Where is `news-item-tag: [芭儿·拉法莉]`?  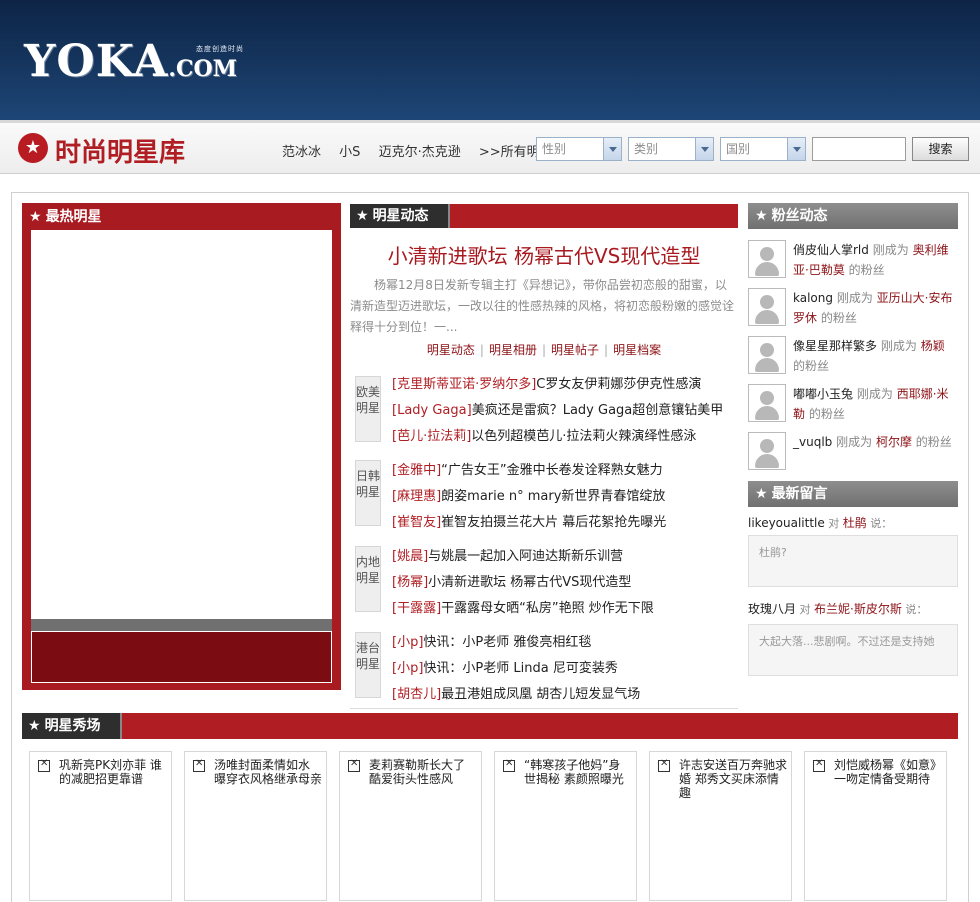 news-item-tag: [芭儿·拉法莉] is located at coordinates (431, 436).